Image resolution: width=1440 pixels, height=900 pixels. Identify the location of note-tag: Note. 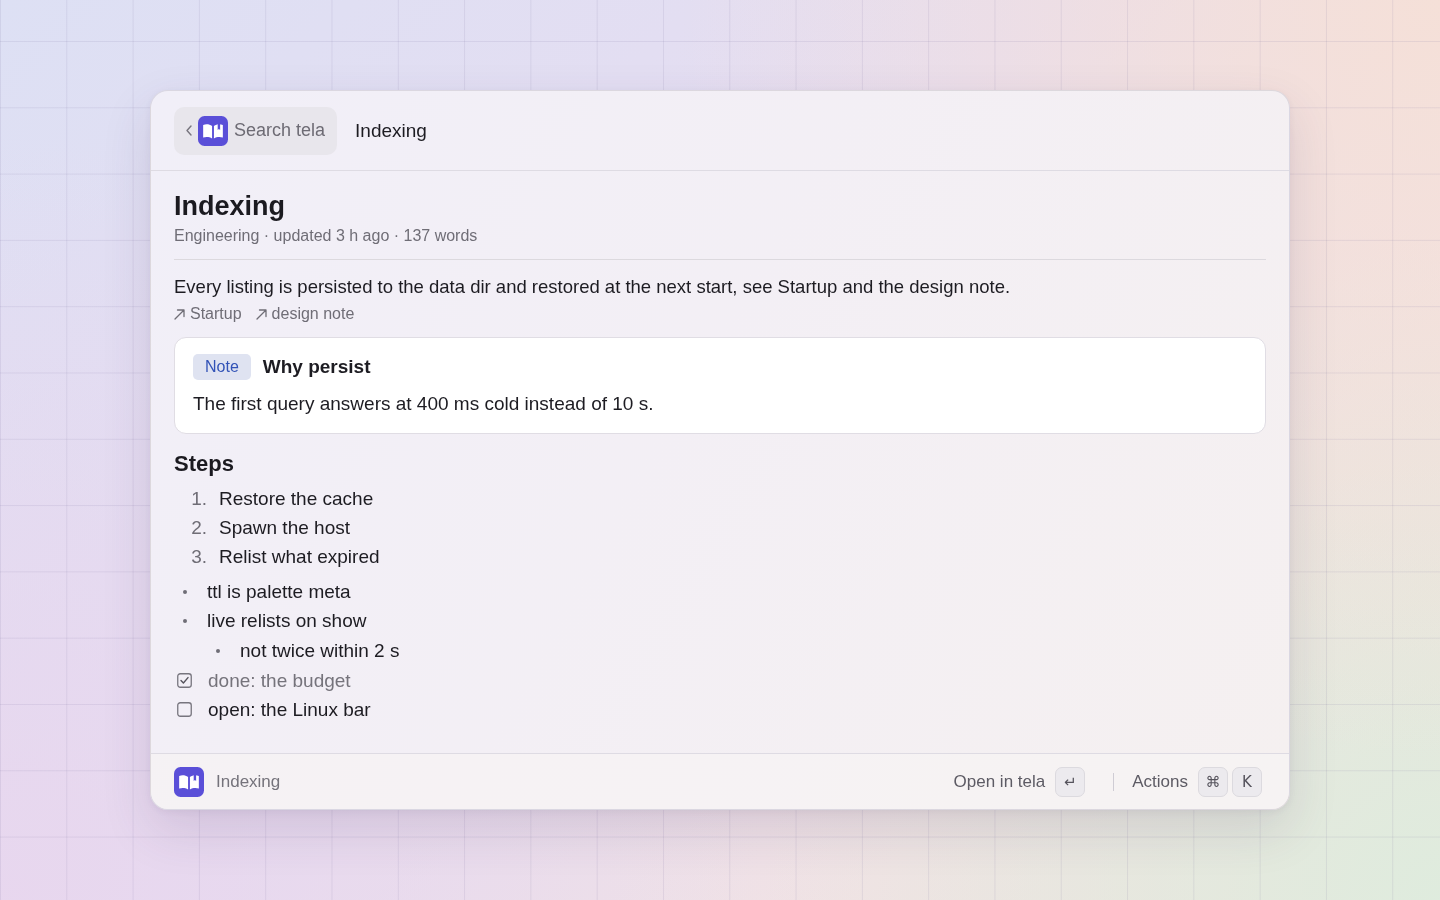
(222, 367).